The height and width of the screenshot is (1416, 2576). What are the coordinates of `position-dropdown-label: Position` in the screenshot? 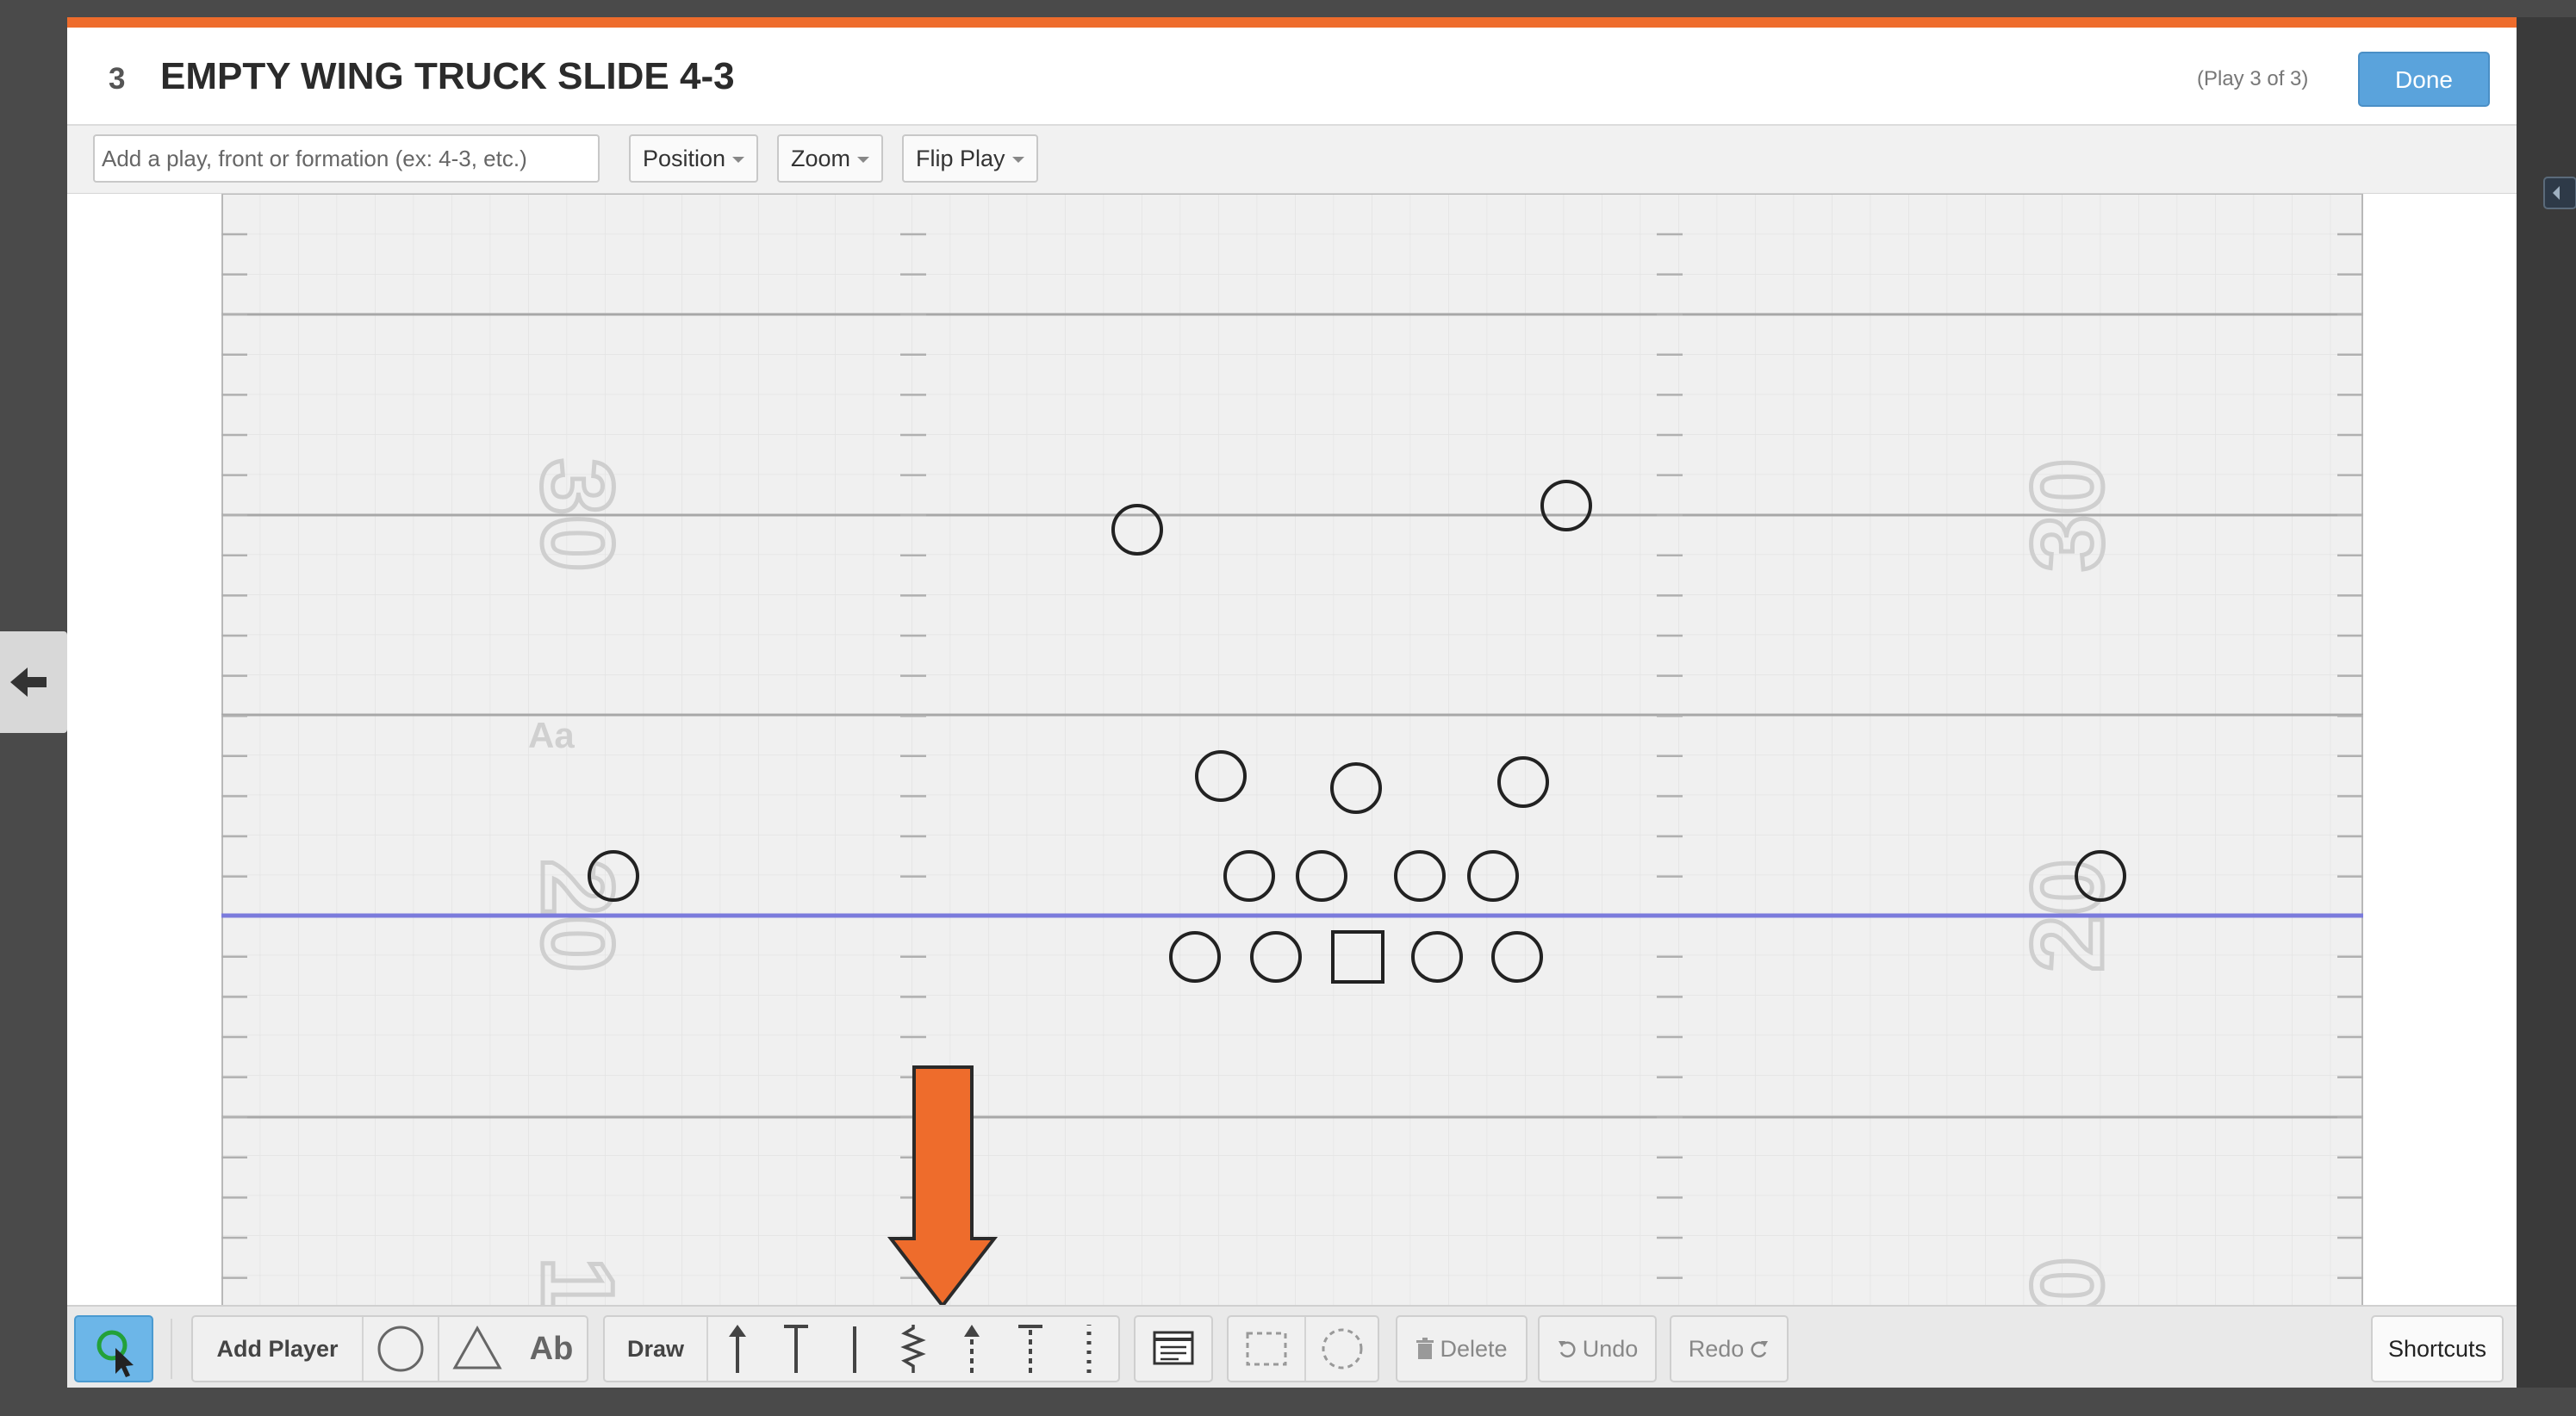 It's located at (685, 158).